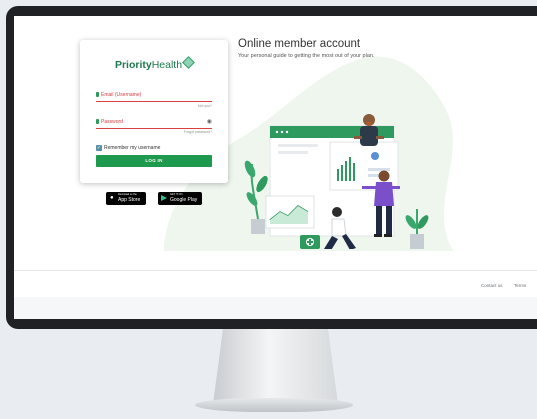 The width and height of the screenshot is (537, 419). Describe the element at coordinates (127, 194) in the screenshot. I see `app-store-small-text: Download on the` at that location.